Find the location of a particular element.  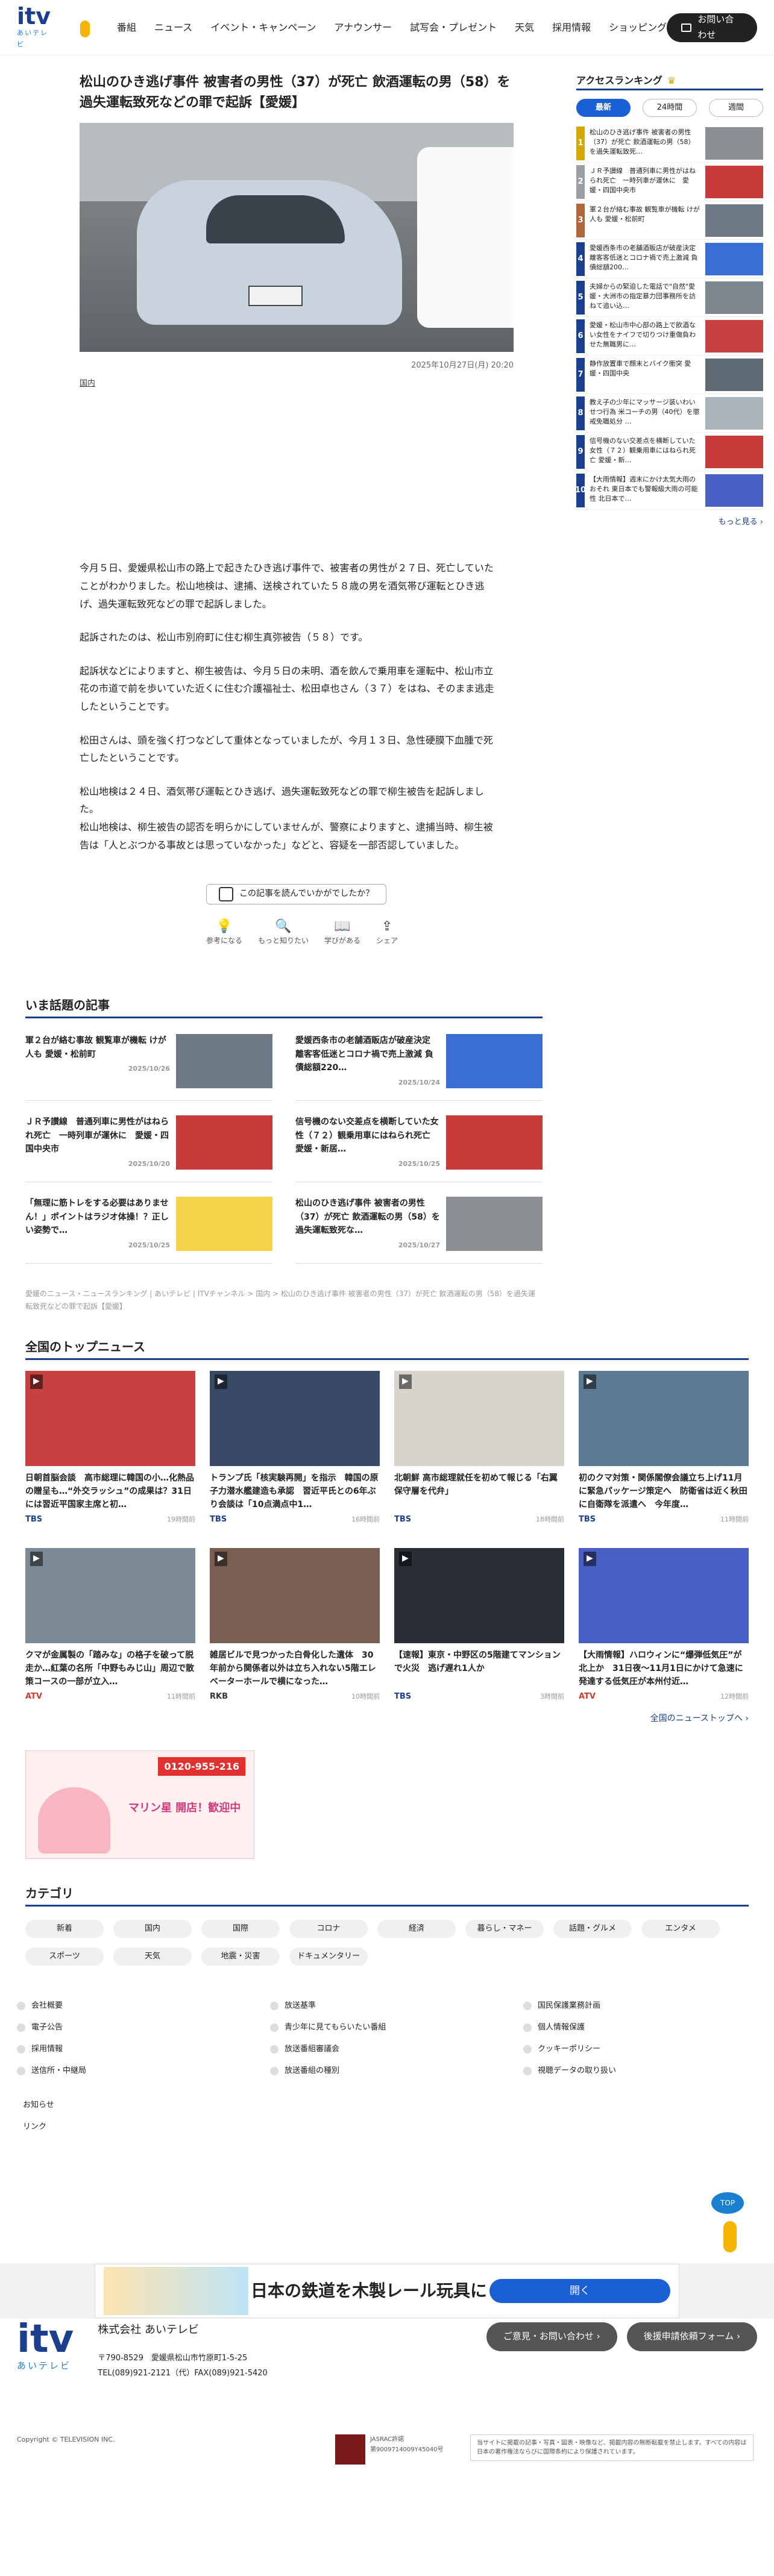

footer-link: 放送番組審議会 is located at coordinates (397, 2049).